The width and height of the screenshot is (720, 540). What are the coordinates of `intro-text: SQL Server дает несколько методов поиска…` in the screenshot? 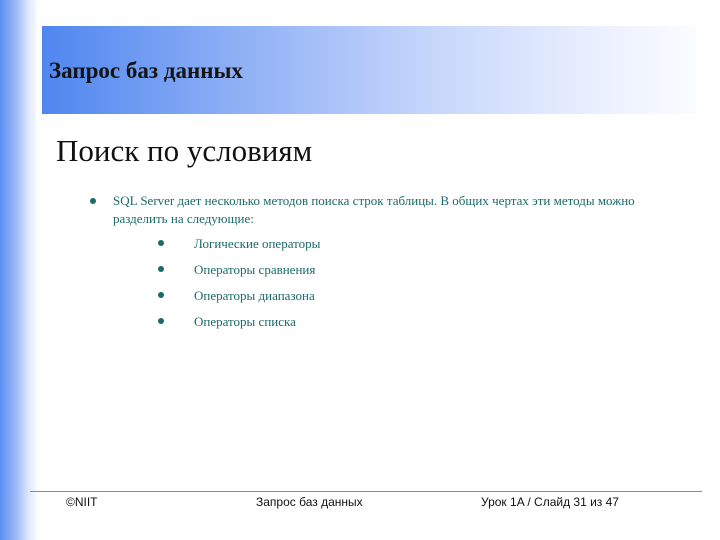 It's located at (374, 209).